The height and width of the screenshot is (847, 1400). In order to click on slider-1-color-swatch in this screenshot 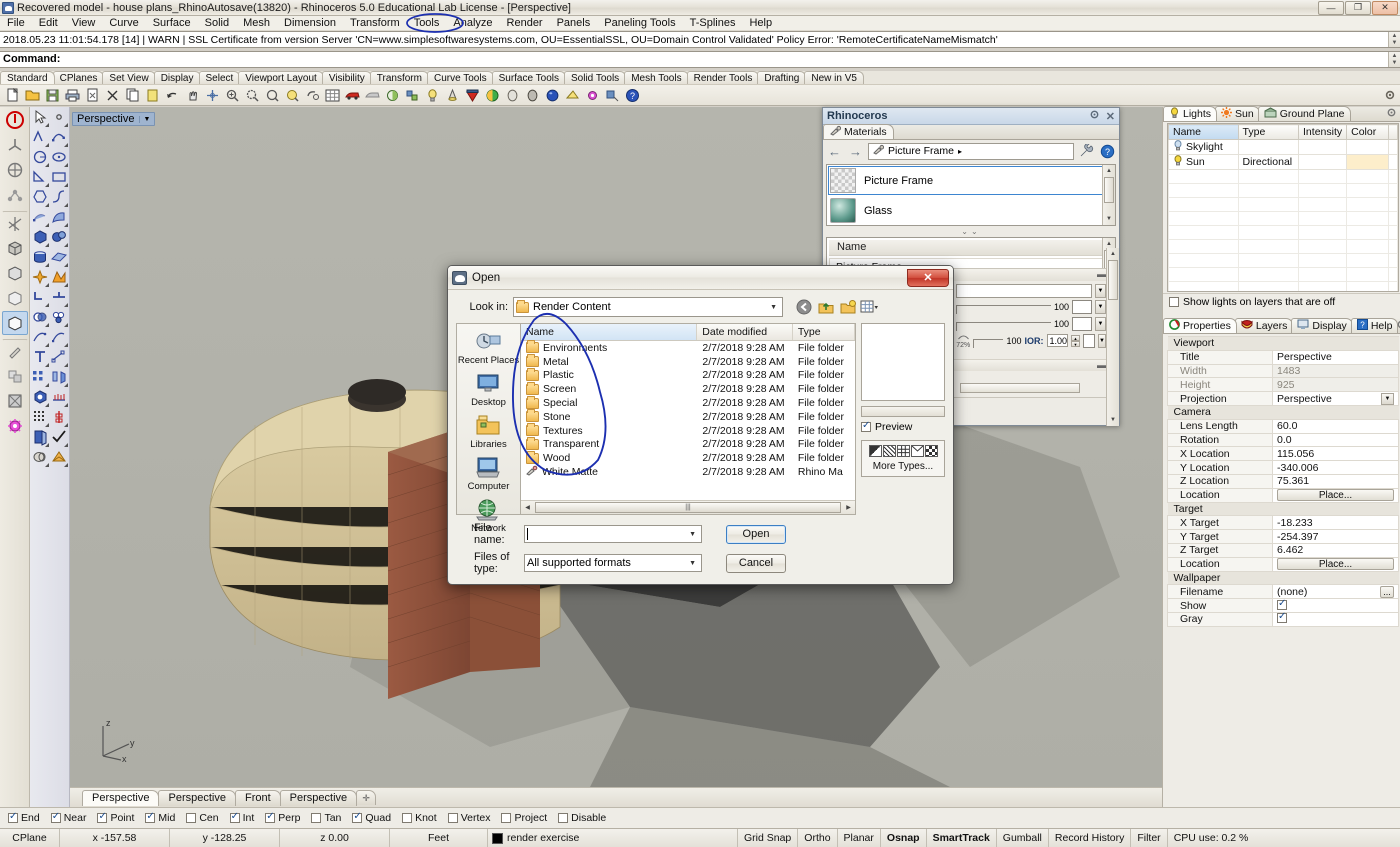, I will do `click(1082, 306)`.